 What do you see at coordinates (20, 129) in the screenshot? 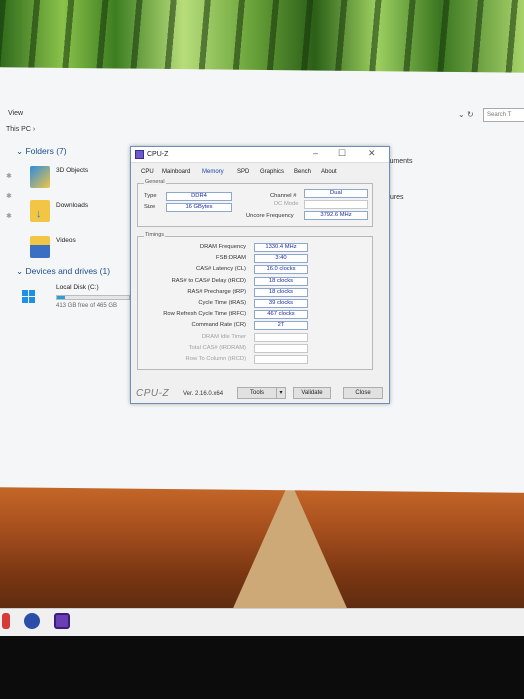
I see `breadcrumb: This PC ›` at bounding box center [20, 129].